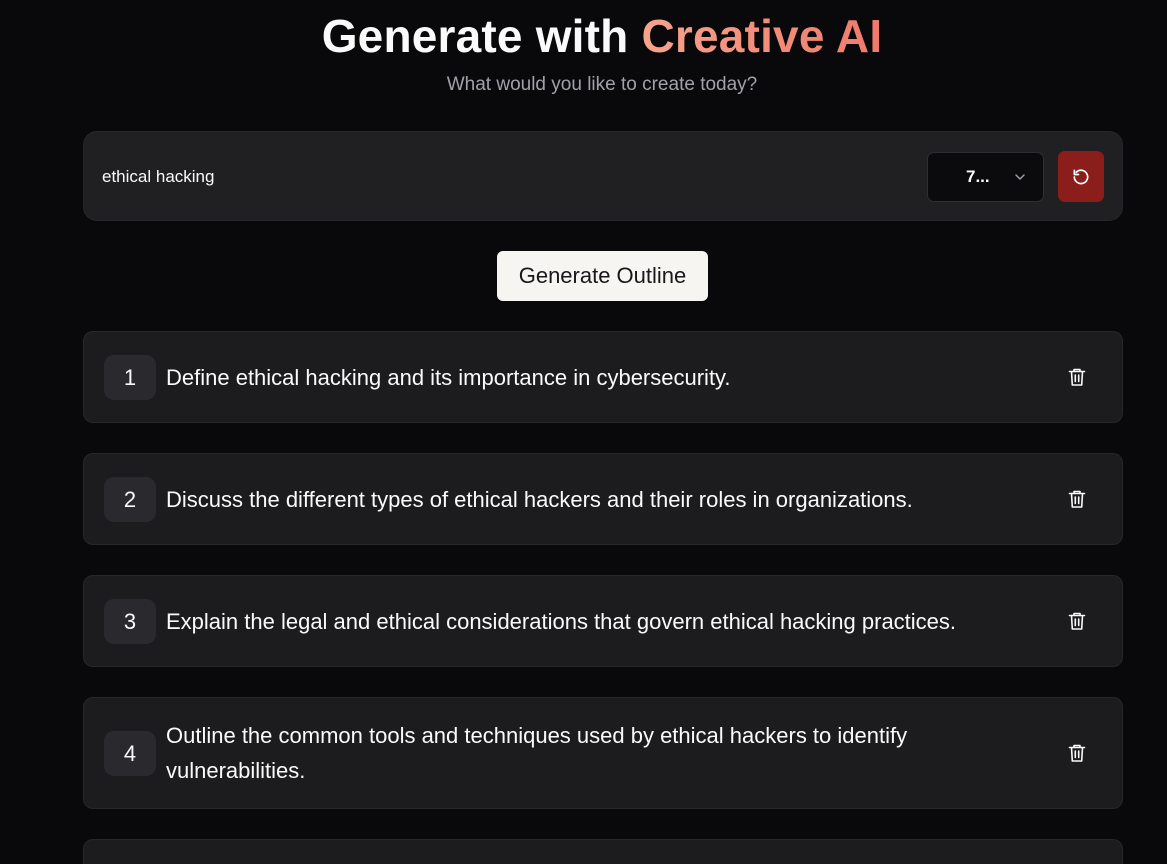 This screenshot has width=1167, height=864. Describe the element at coordinates (130, 621) in the screenshot. I see `item-number-badge: 3` at that location.